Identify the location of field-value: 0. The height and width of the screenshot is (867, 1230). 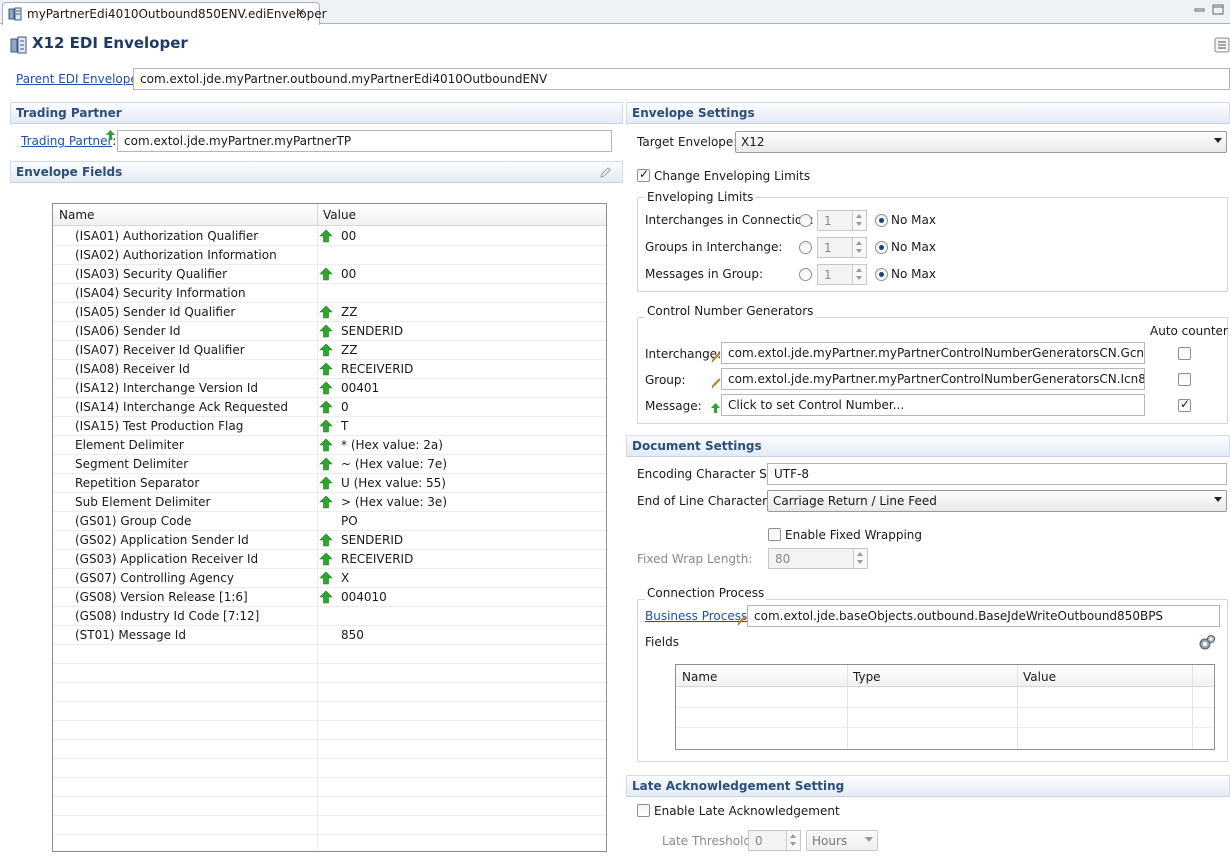
(345, 407).